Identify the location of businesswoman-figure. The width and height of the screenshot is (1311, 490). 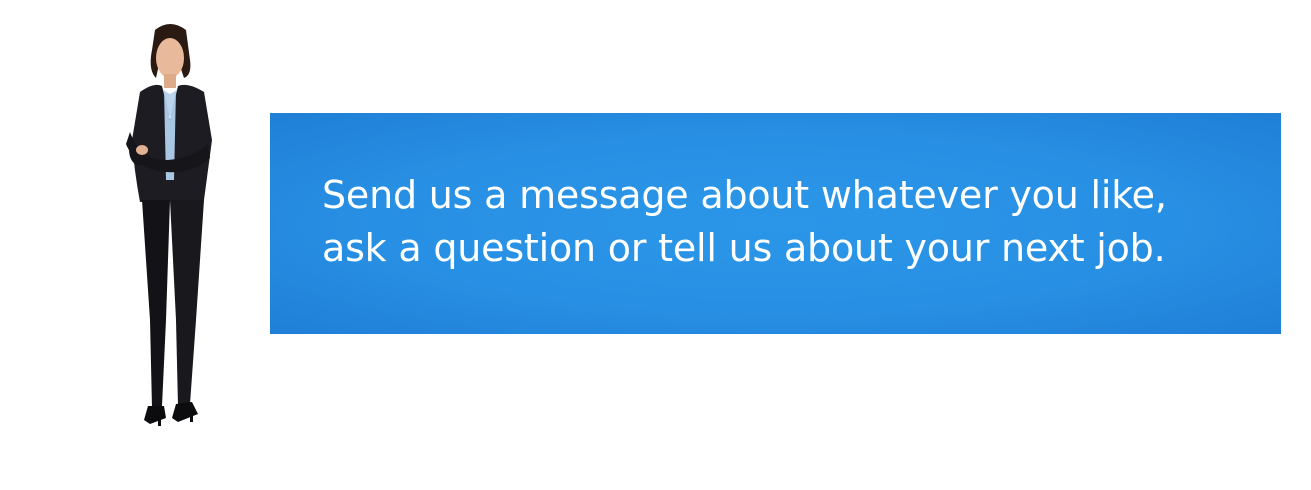
(170, 230).